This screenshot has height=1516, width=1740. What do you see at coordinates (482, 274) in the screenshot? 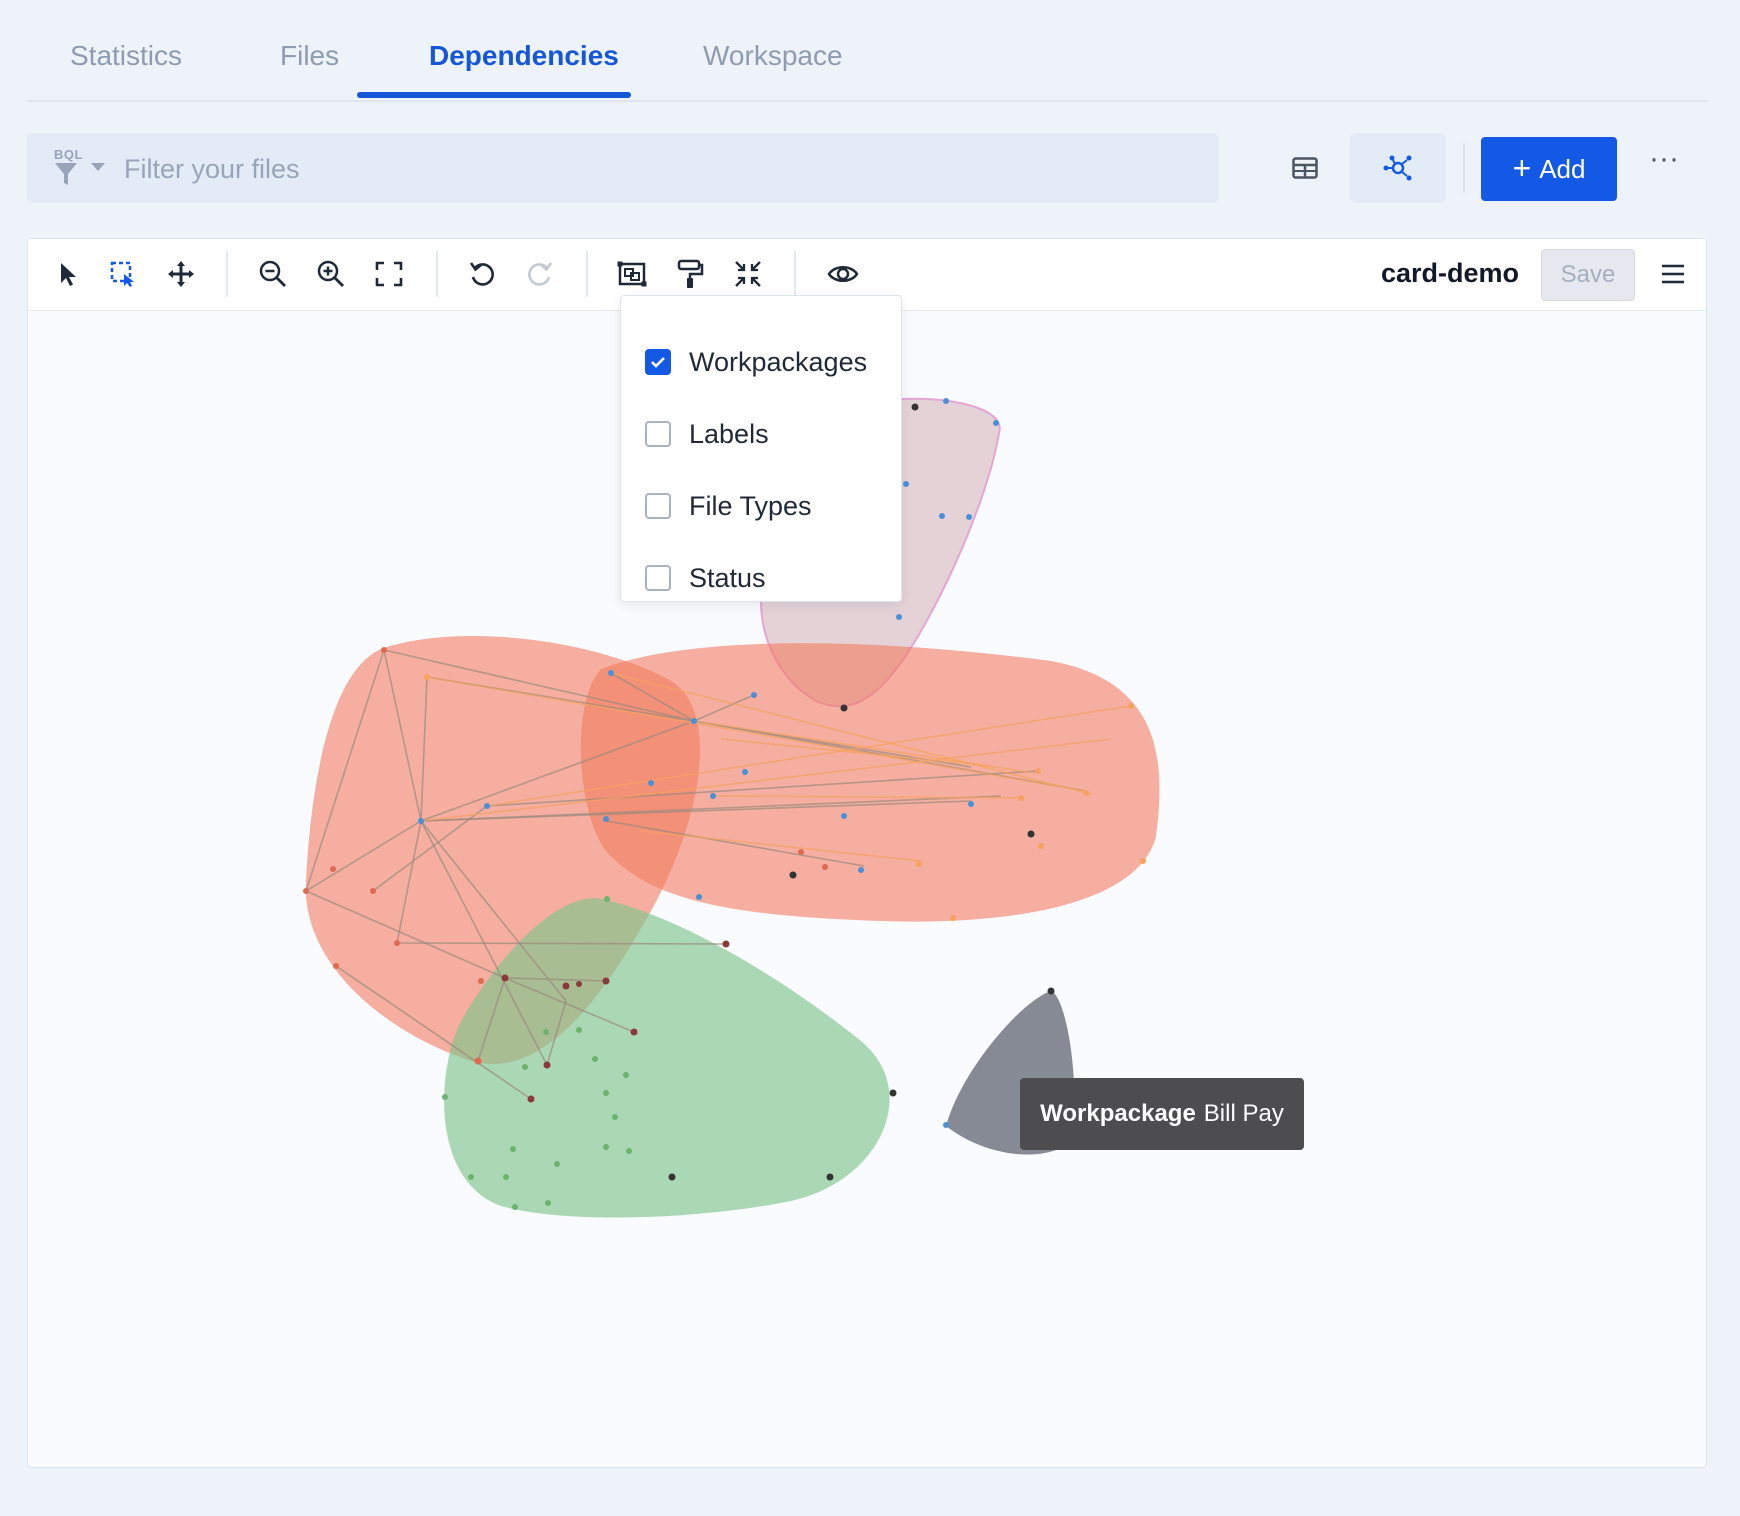
I see `undo-icon` at bounding box center [482, 274].